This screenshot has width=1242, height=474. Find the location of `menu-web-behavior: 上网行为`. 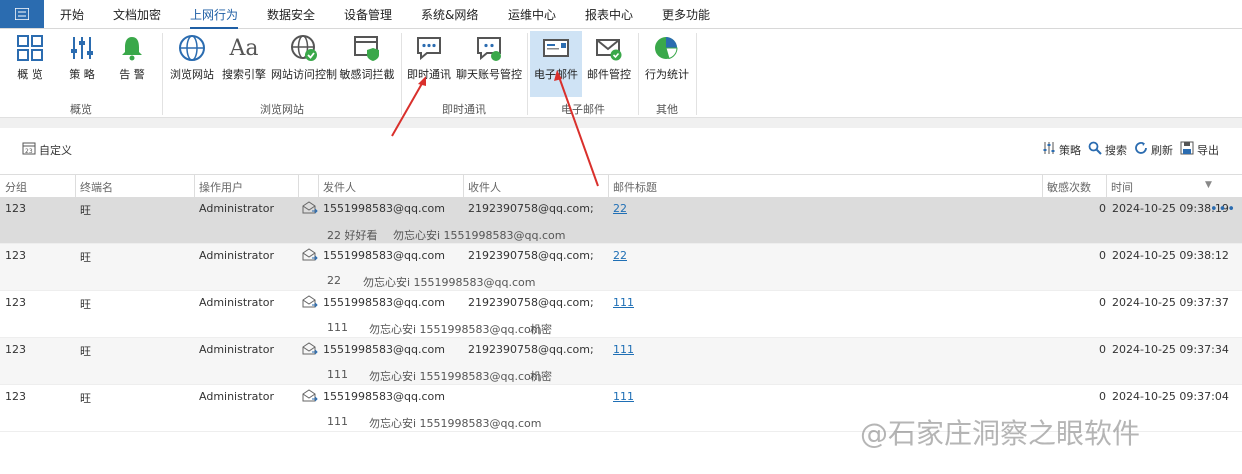

menu-web-behavior: 上网行为 is located at coordinates (214, 17).